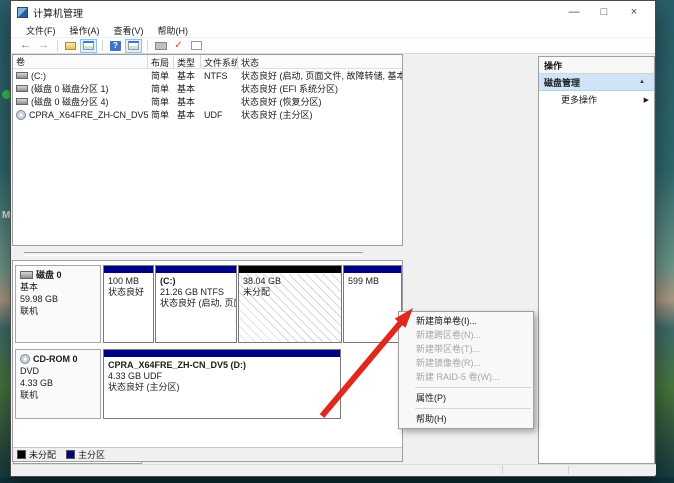 Image resolution: width=674 pixels, height=483 pixels. Describe the element at coordinates (58, 14) in the screenshot. I see `window-title: 计算机管理` at that location.